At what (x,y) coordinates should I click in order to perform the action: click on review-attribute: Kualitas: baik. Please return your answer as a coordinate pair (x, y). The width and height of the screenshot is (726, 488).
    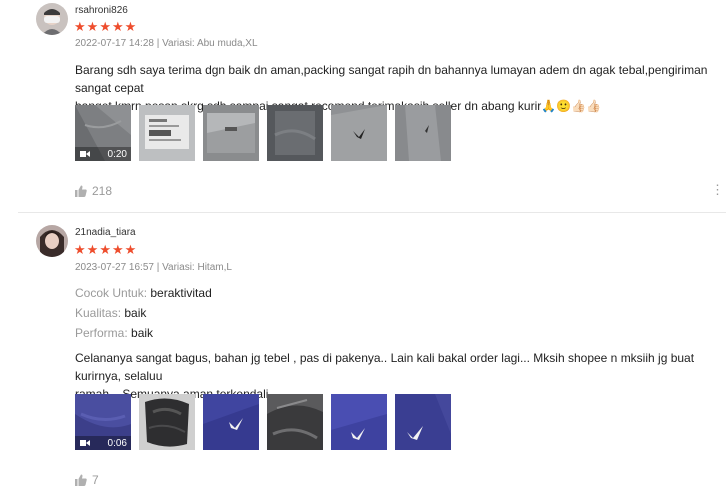
    Looking at the image, I should click on (110, 313).